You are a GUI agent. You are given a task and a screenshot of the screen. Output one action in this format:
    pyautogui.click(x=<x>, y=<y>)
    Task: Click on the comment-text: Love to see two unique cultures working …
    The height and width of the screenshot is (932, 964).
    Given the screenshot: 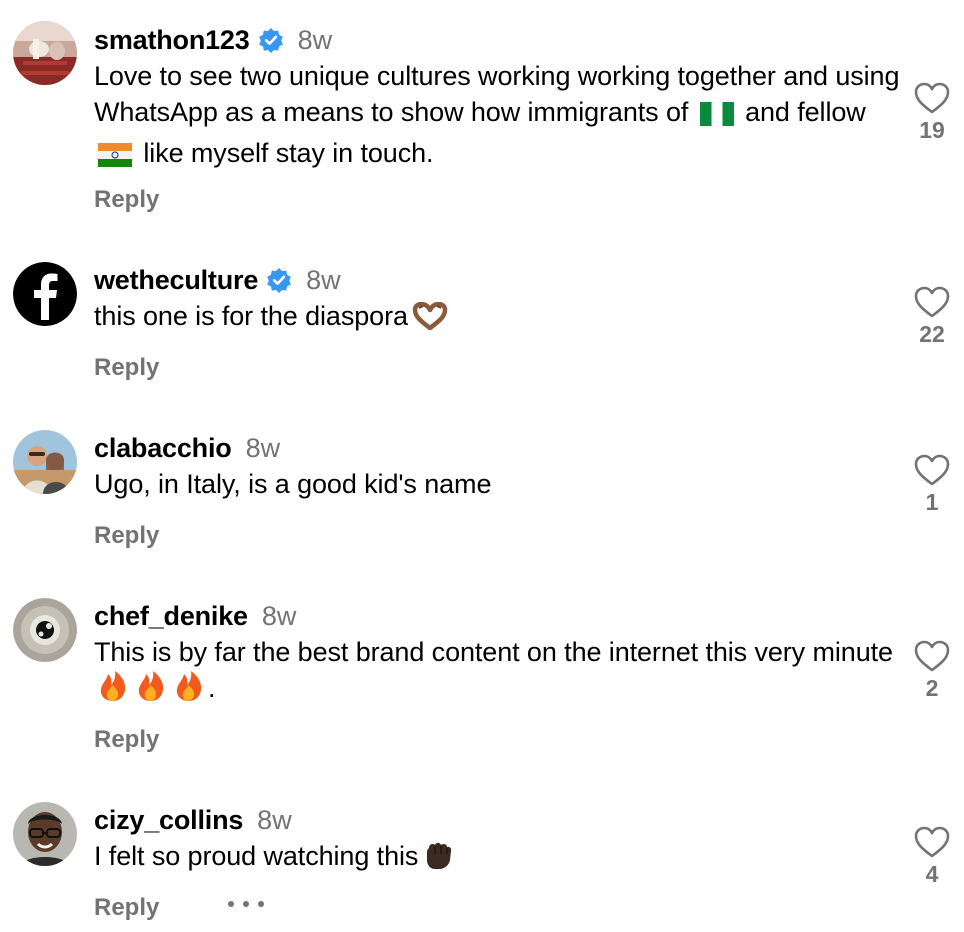 What is the action you would take?
    pyautogui.click(x=499, y=117)
    